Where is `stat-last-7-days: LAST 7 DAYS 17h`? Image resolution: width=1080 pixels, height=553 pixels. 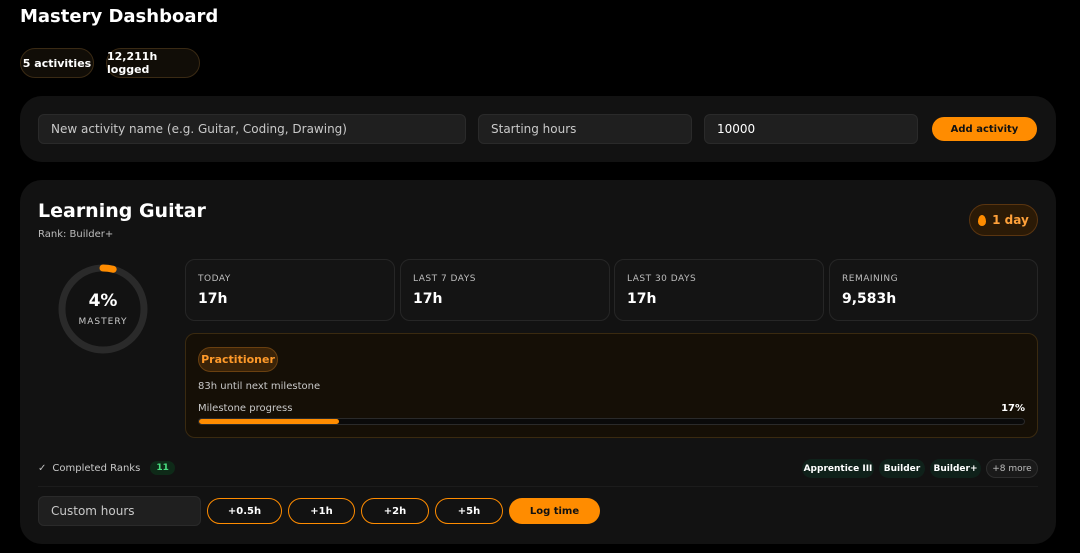
stat-last-7-days: LAST 7 DAYS 17h is located at coordinates (505, 290).